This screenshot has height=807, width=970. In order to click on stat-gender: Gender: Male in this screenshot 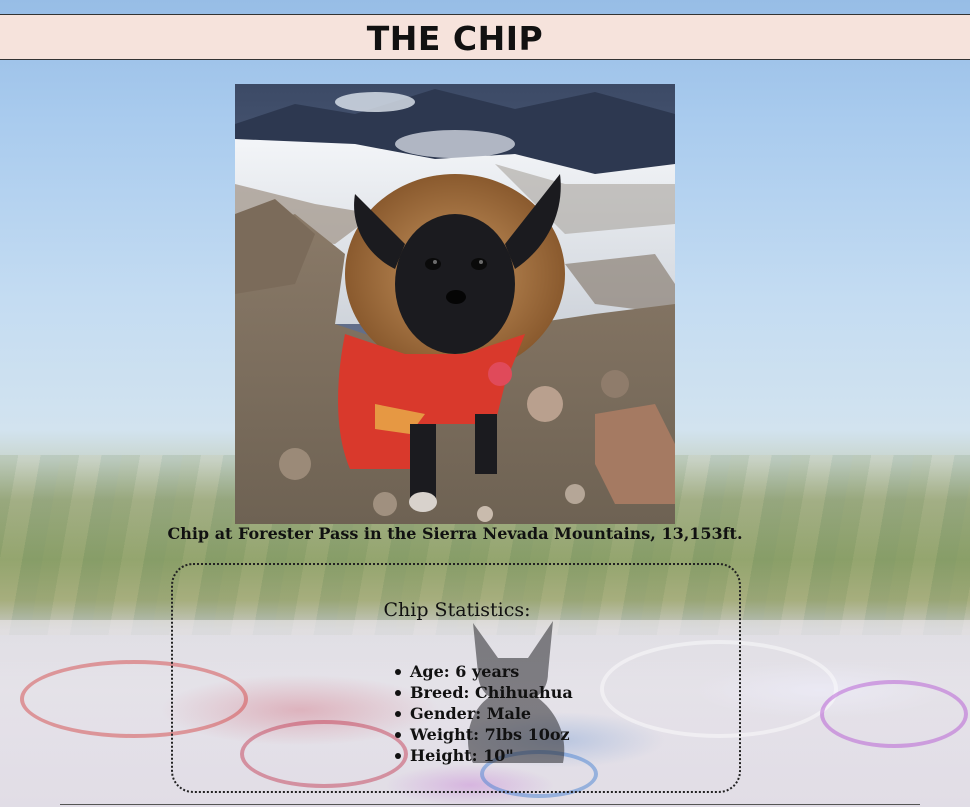, I will do `click(484, 713)`.